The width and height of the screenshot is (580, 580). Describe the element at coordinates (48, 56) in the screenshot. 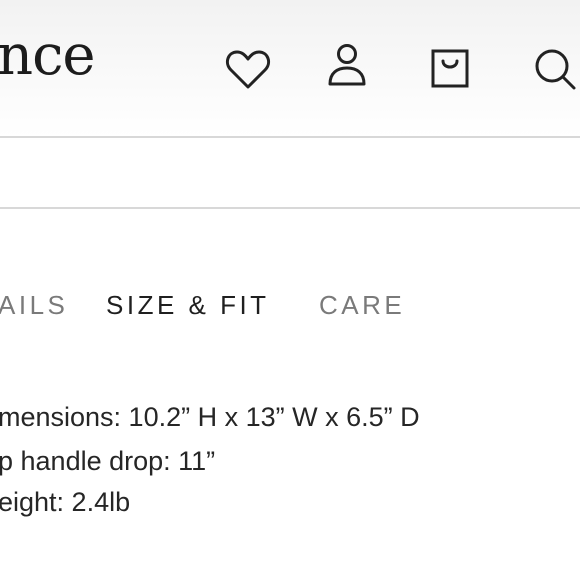

I see `brand-logo: nce` at that location.